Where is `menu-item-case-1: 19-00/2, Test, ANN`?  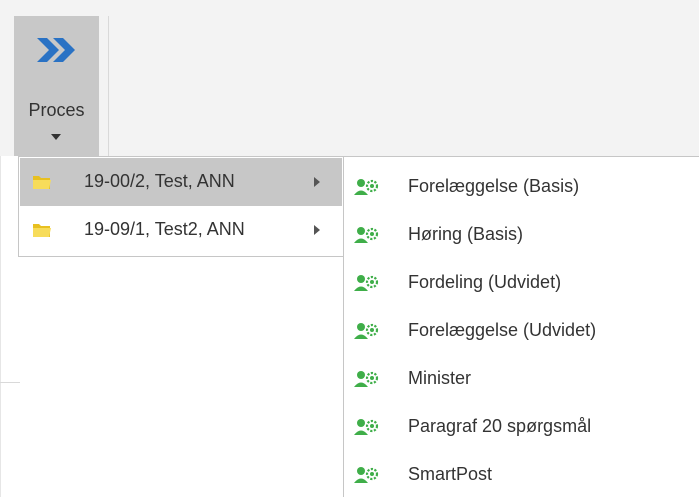 menu-item-case-1: 19-00/2, Test, ANN is located at coordinates (181, 182).